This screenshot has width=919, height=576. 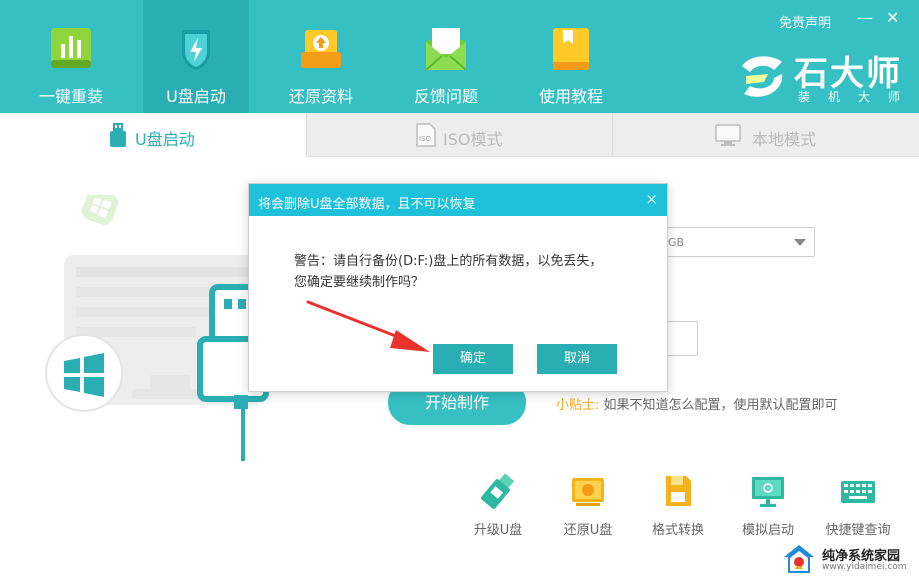 I want to click on dialog-message-line1: 警告：请自行备份(D:F:)盘上的所有数据，以免丢失，, so click(x=448, y=261).